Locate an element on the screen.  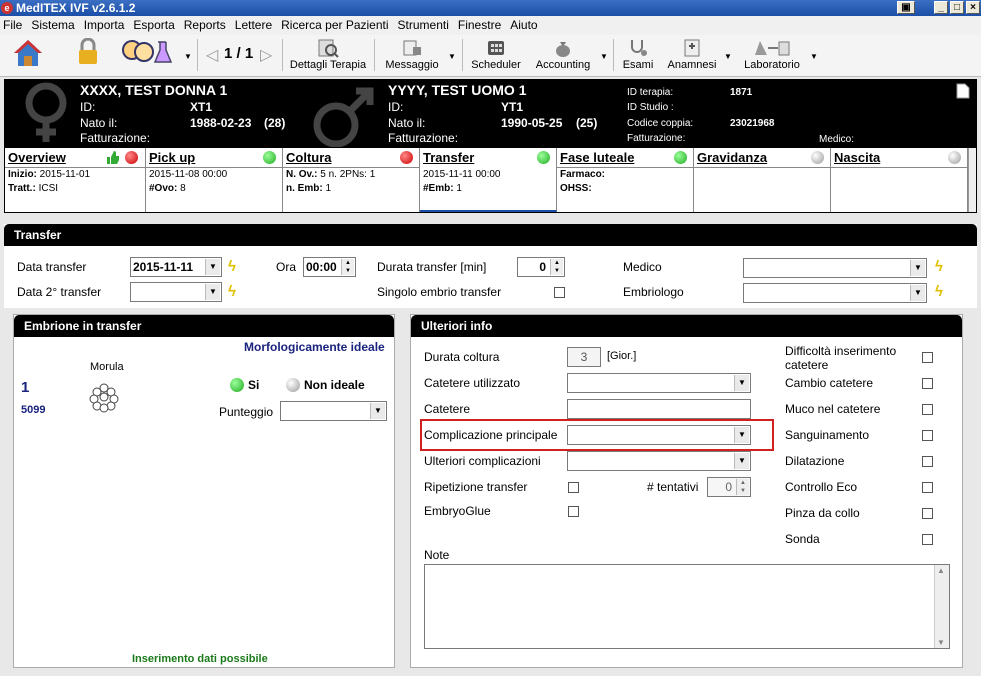
date-transfer-field: 2015-11-11 ▼ is located at coordinates (176, 267).